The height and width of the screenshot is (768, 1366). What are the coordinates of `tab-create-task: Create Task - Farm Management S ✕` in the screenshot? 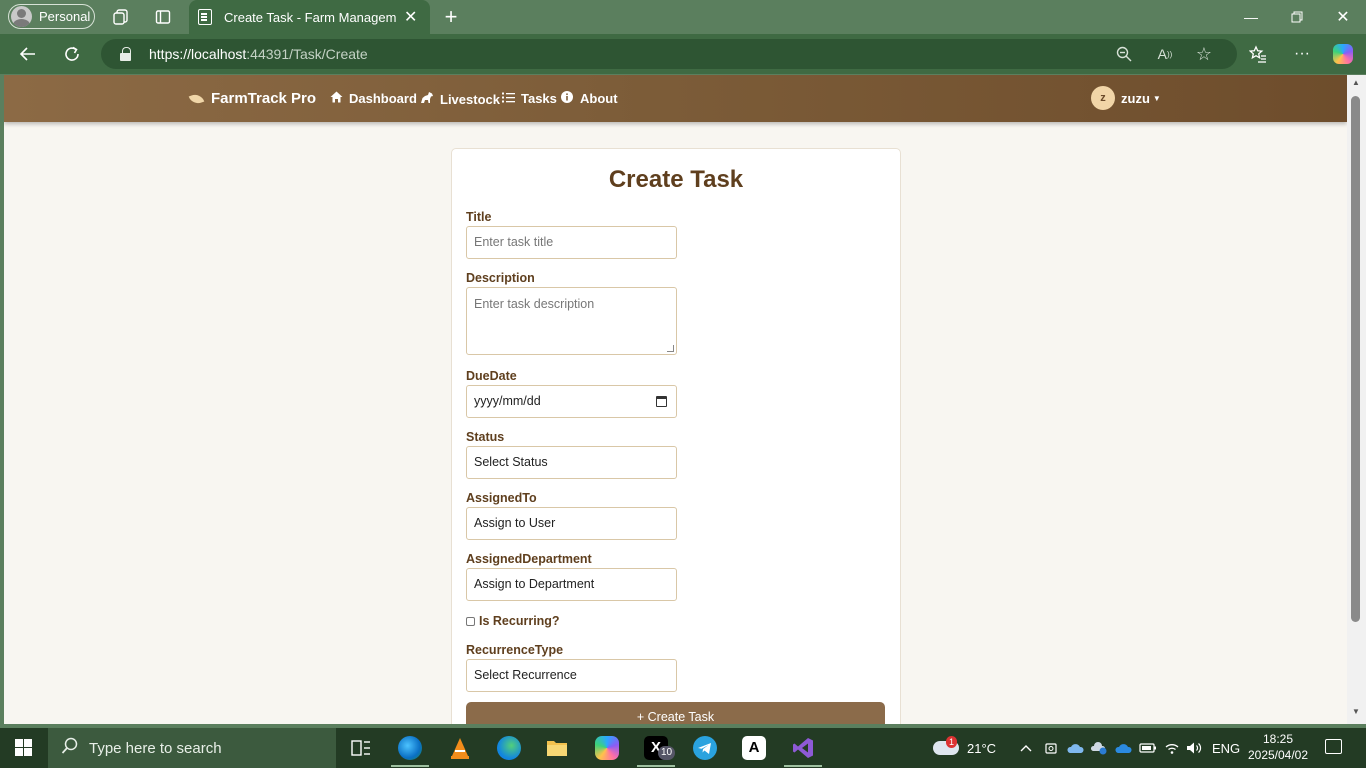 It's located at (309, 17).